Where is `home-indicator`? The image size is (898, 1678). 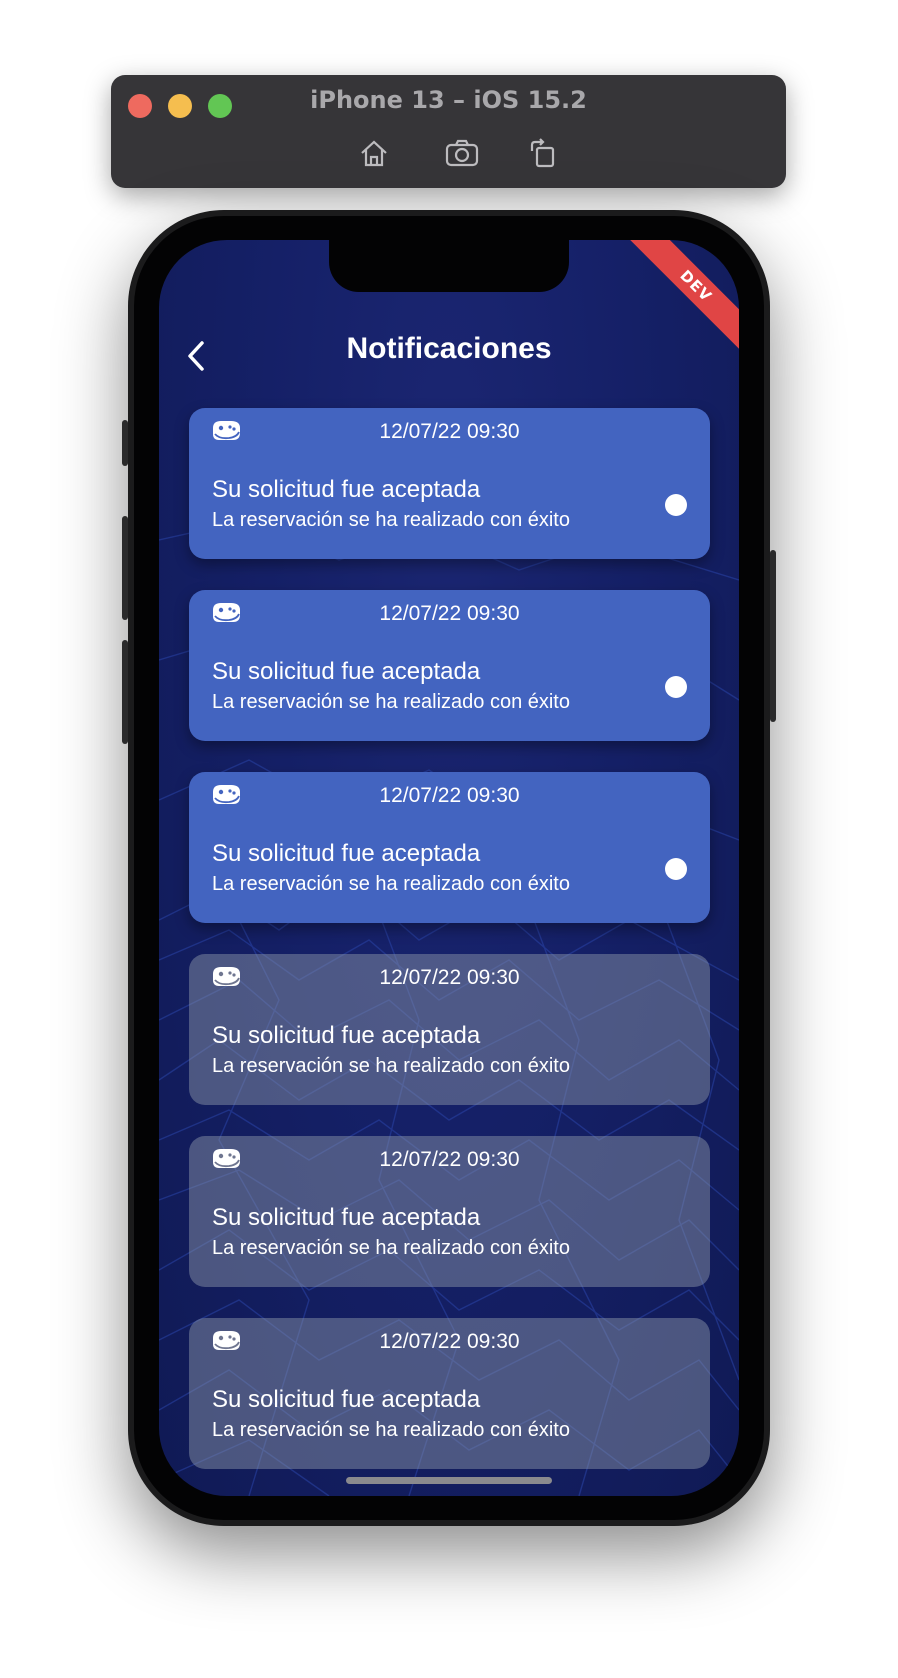
home-indicator is located at coordinates (449, 1480).